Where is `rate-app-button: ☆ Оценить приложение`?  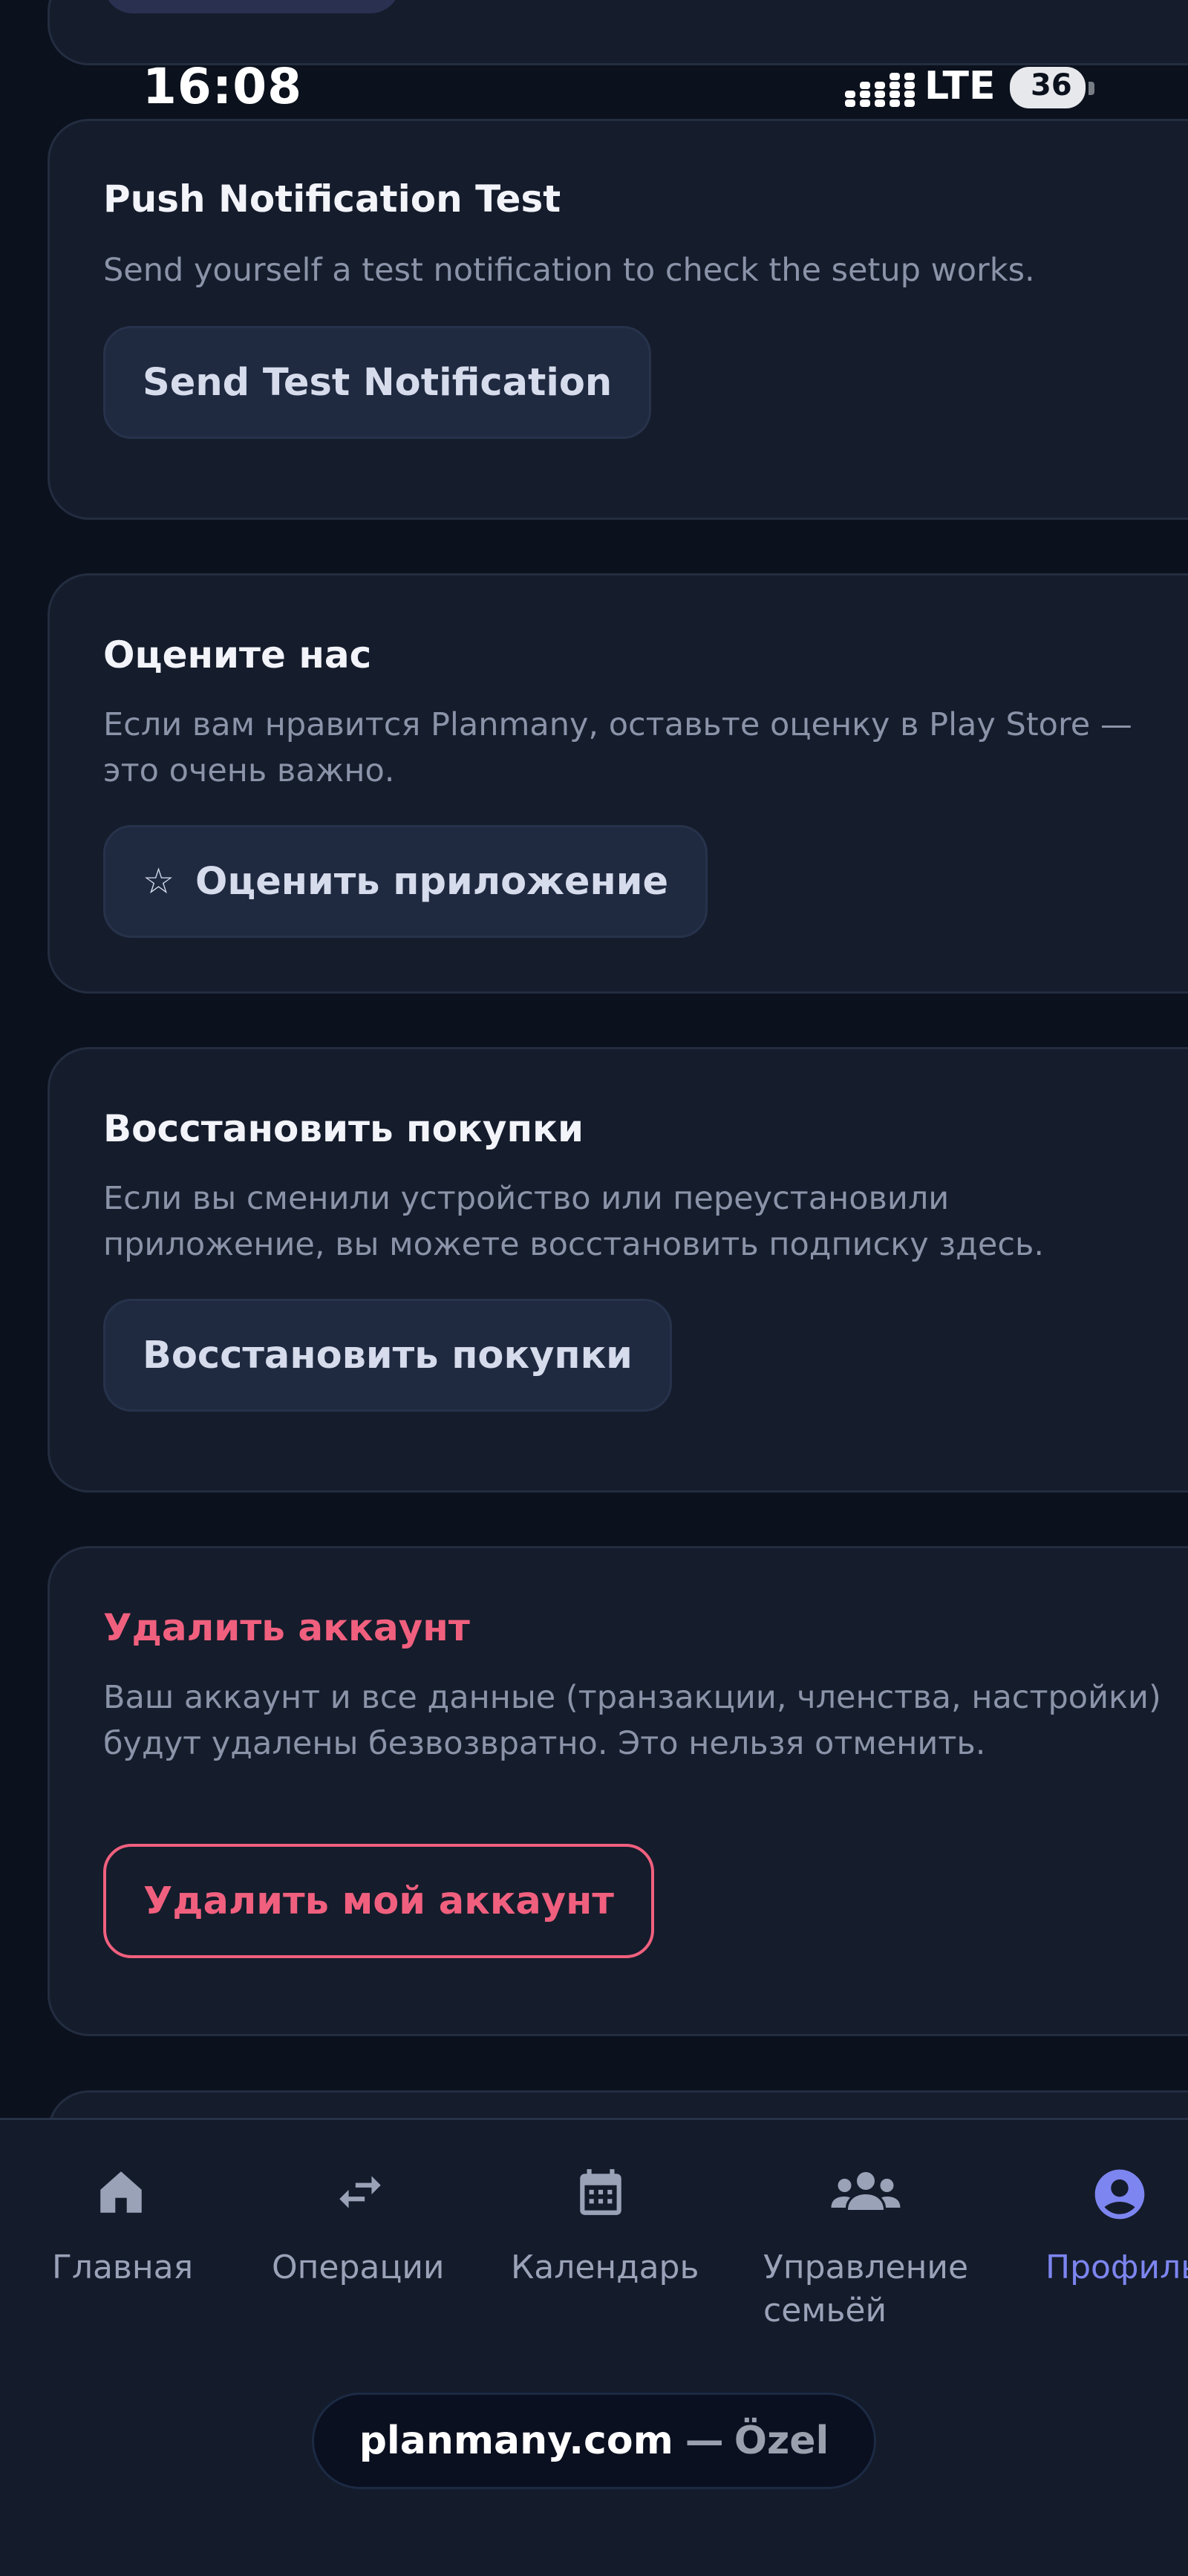
rate-app-button: ☆ Оценить приложение is located at coordinates (406, 881).